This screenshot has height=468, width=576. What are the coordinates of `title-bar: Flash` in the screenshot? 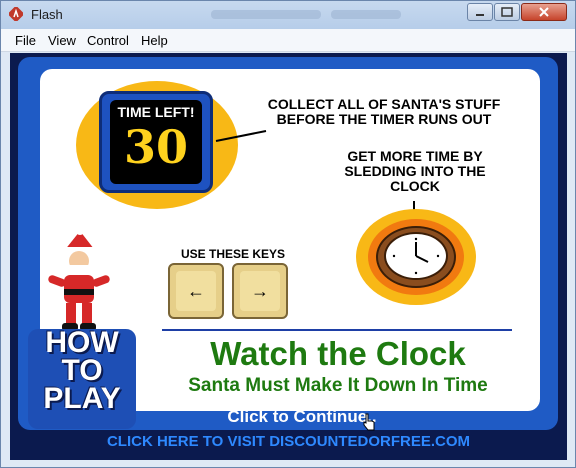 It's located at (288, 15).